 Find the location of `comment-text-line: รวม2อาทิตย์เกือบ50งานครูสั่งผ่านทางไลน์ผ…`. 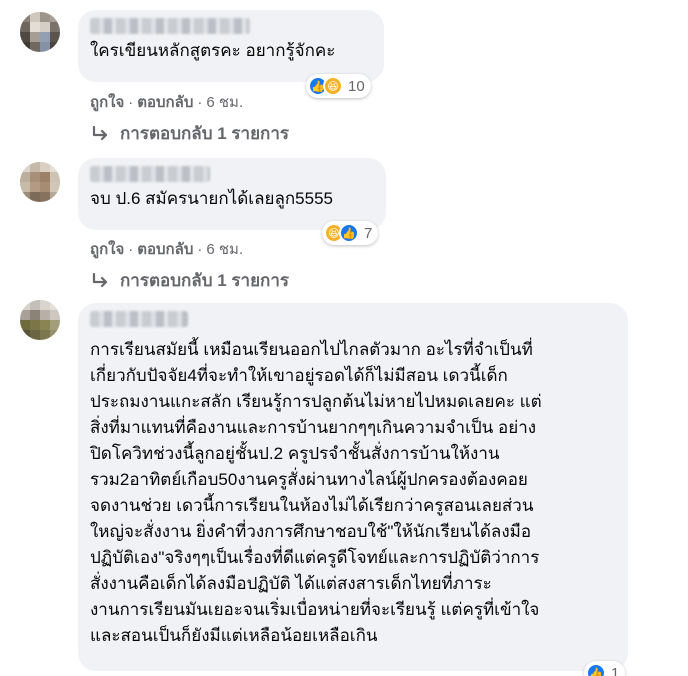

comment-text-line: รวม2อาทิตย์เกือบ50งานครูสั่งผ่านทางไลน์ผ… is located at coordinates (309, 479).